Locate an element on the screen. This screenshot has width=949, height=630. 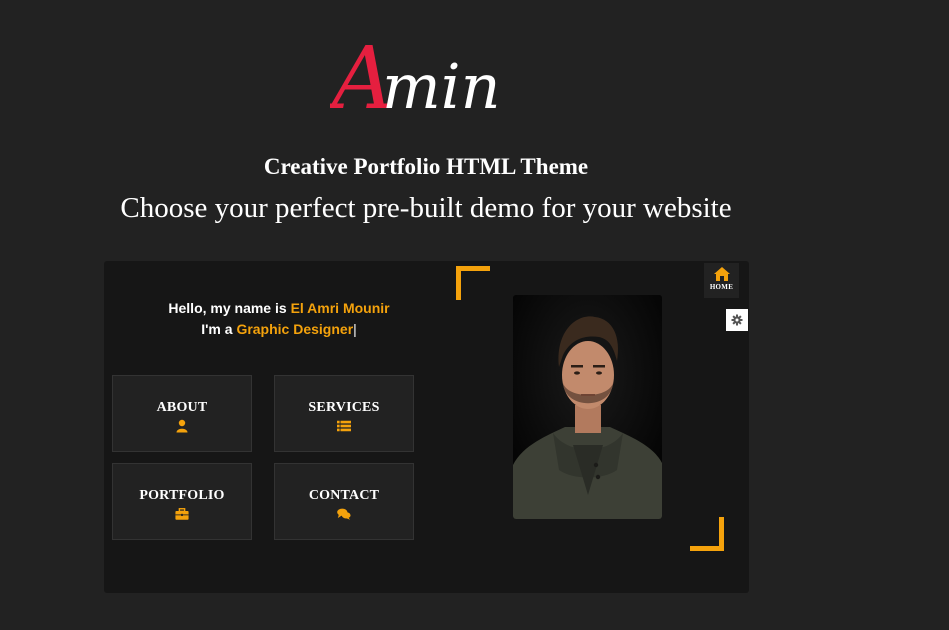
settings-button is located at coordinates (737, 320).